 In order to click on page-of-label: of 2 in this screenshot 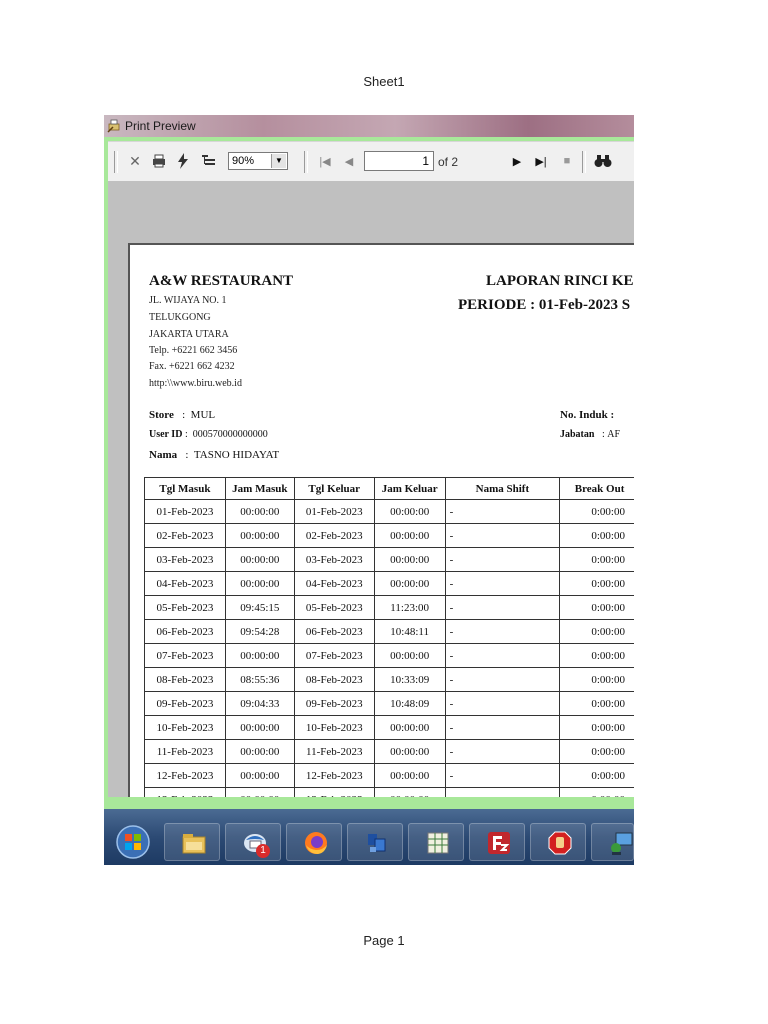, I will do `click(448, 162)`.